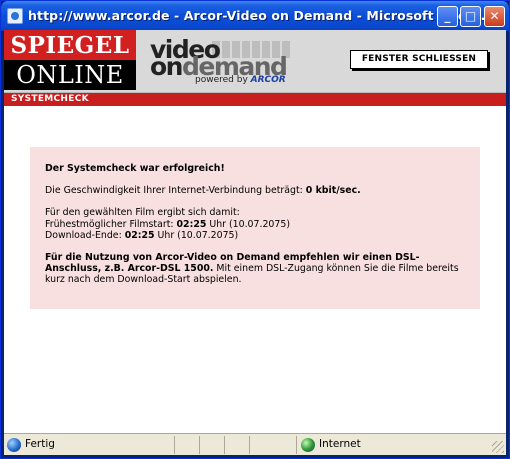 This screenshot has height=459, width=510. I want to click on end-time: 02:25, so click(139, 235).